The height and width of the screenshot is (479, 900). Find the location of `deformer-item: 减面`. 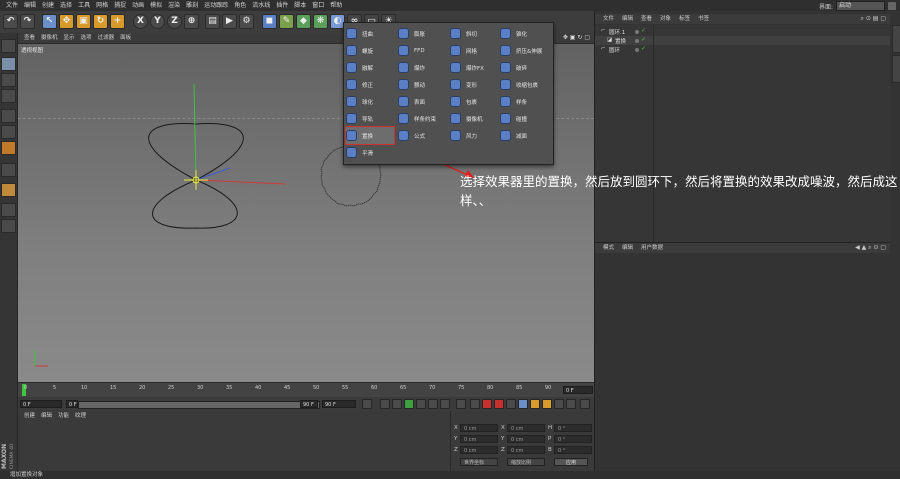

deformer-item: 减面 is located at coordinates (526, 135).